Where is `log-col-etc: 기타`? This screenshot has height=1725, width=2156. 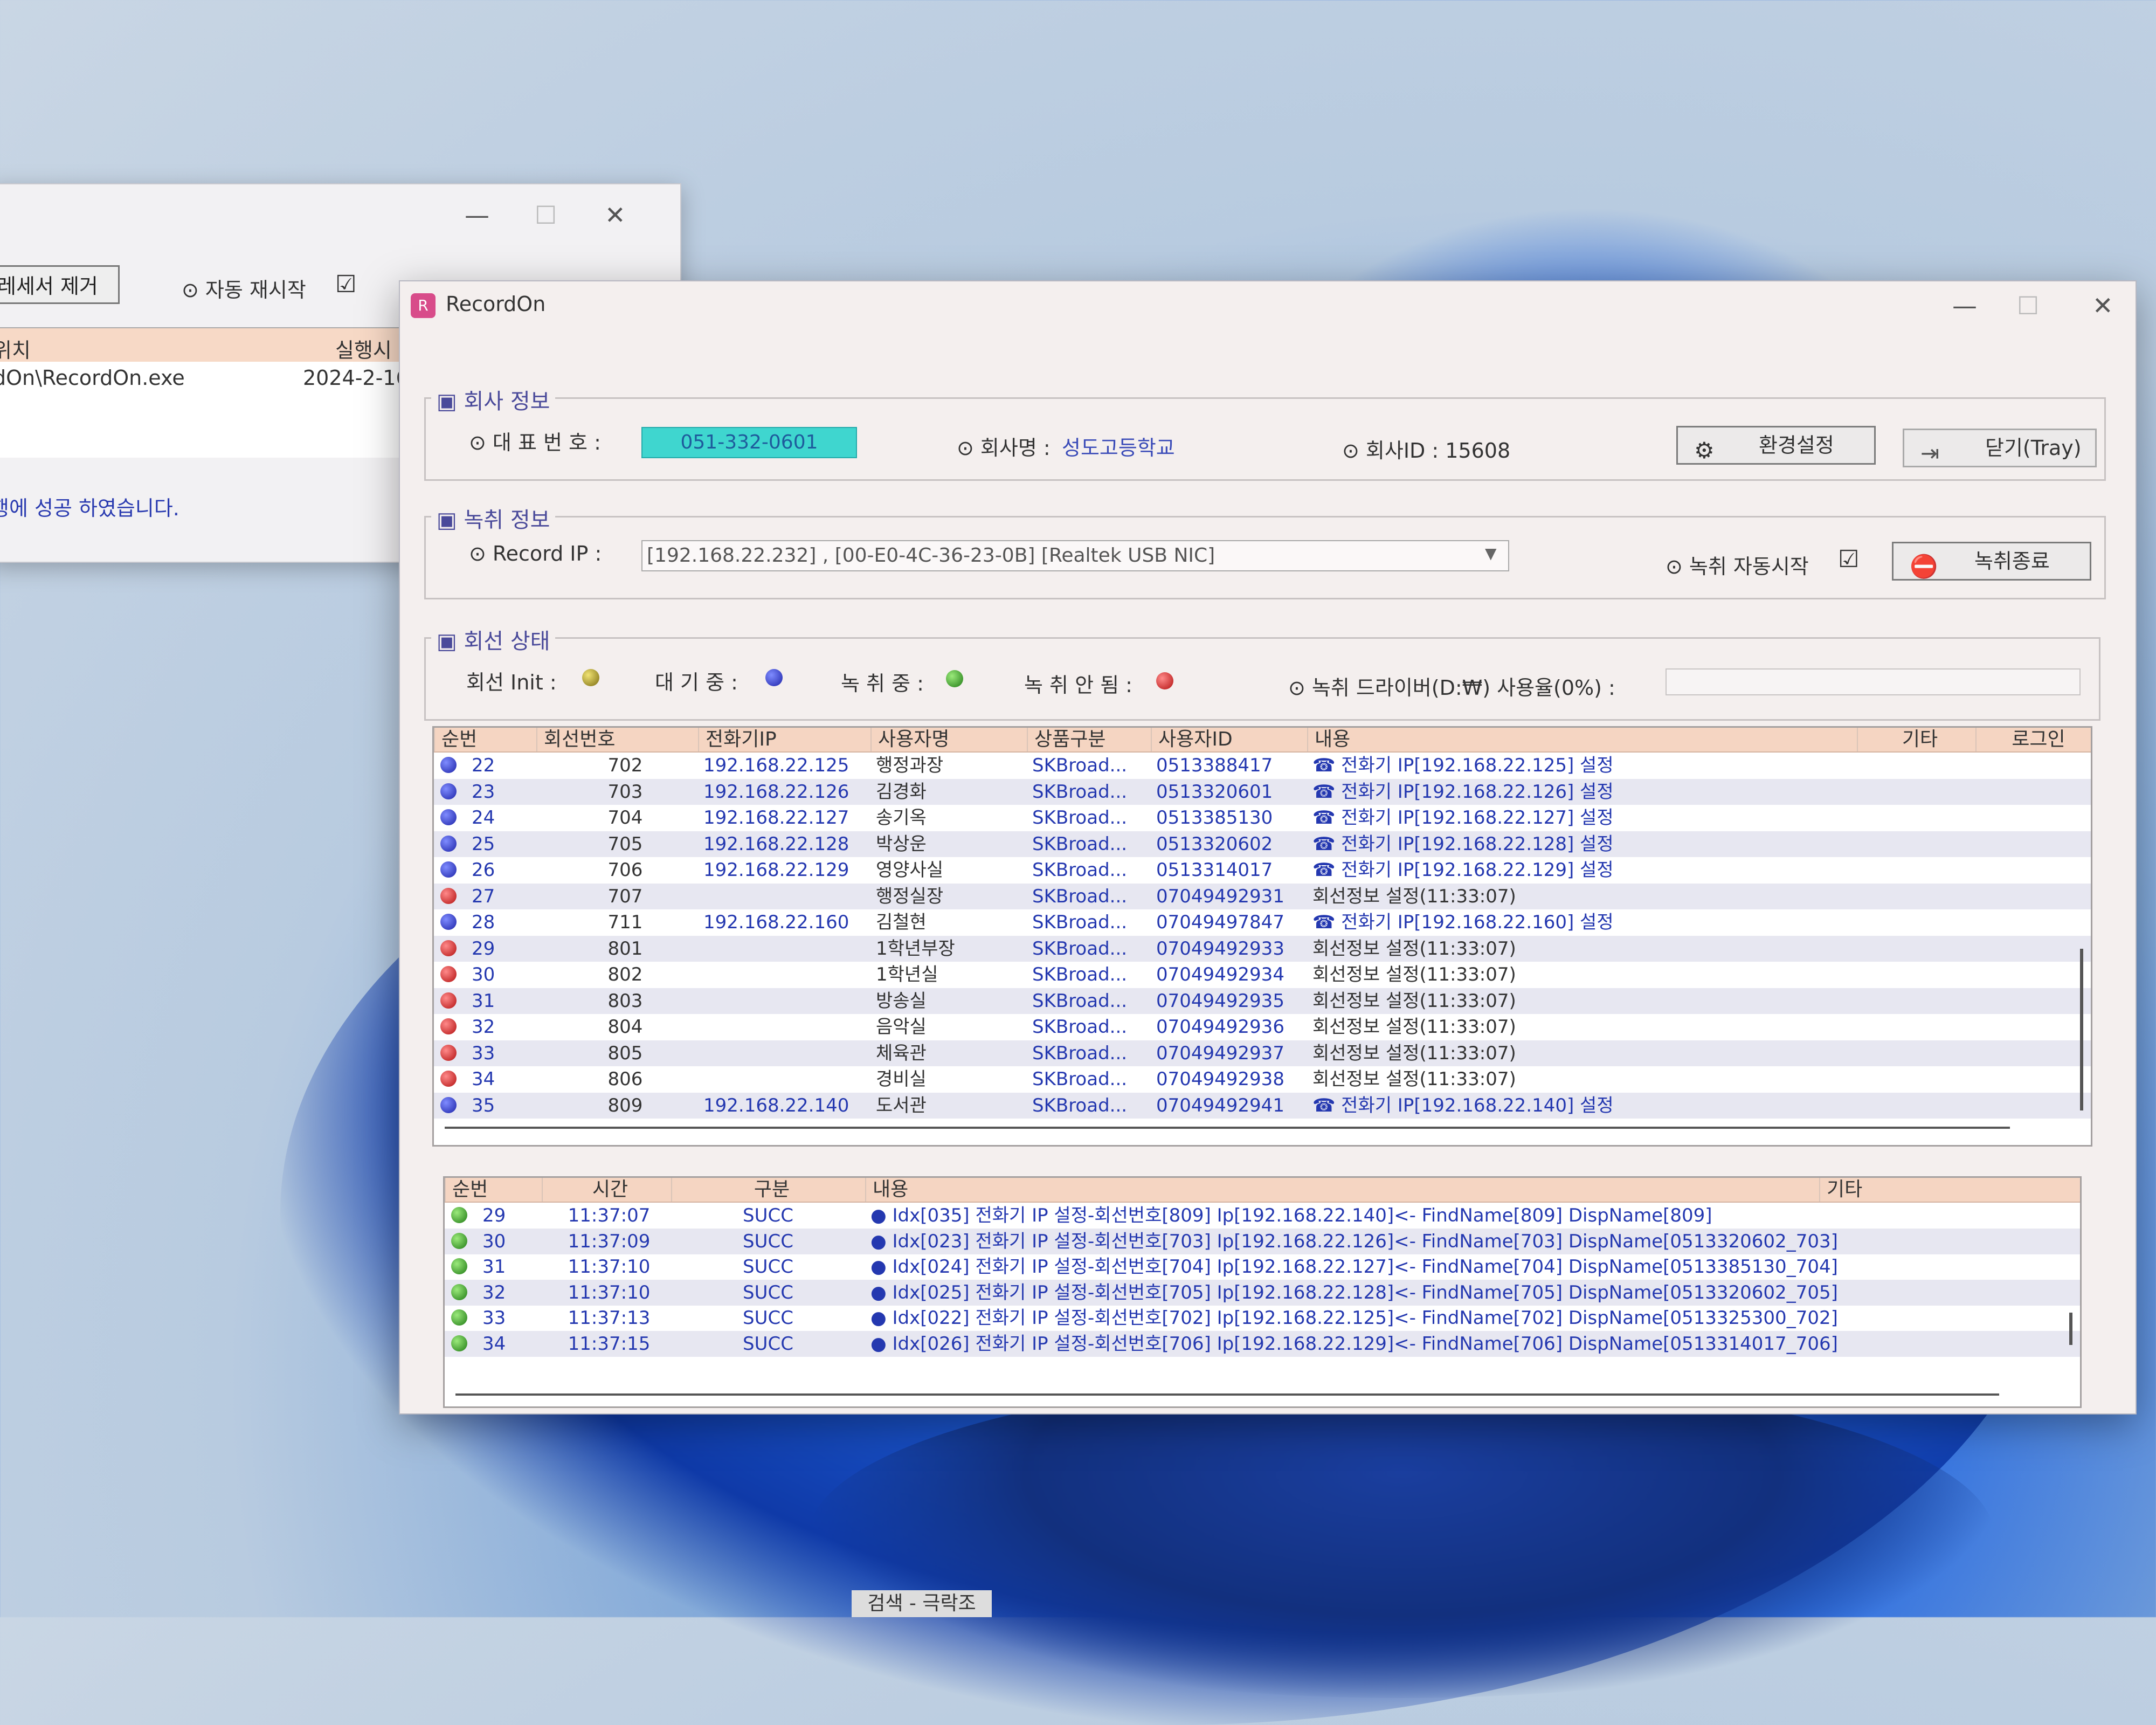
log-col-etc: 기타 is located at coordinates (1945, 1190).